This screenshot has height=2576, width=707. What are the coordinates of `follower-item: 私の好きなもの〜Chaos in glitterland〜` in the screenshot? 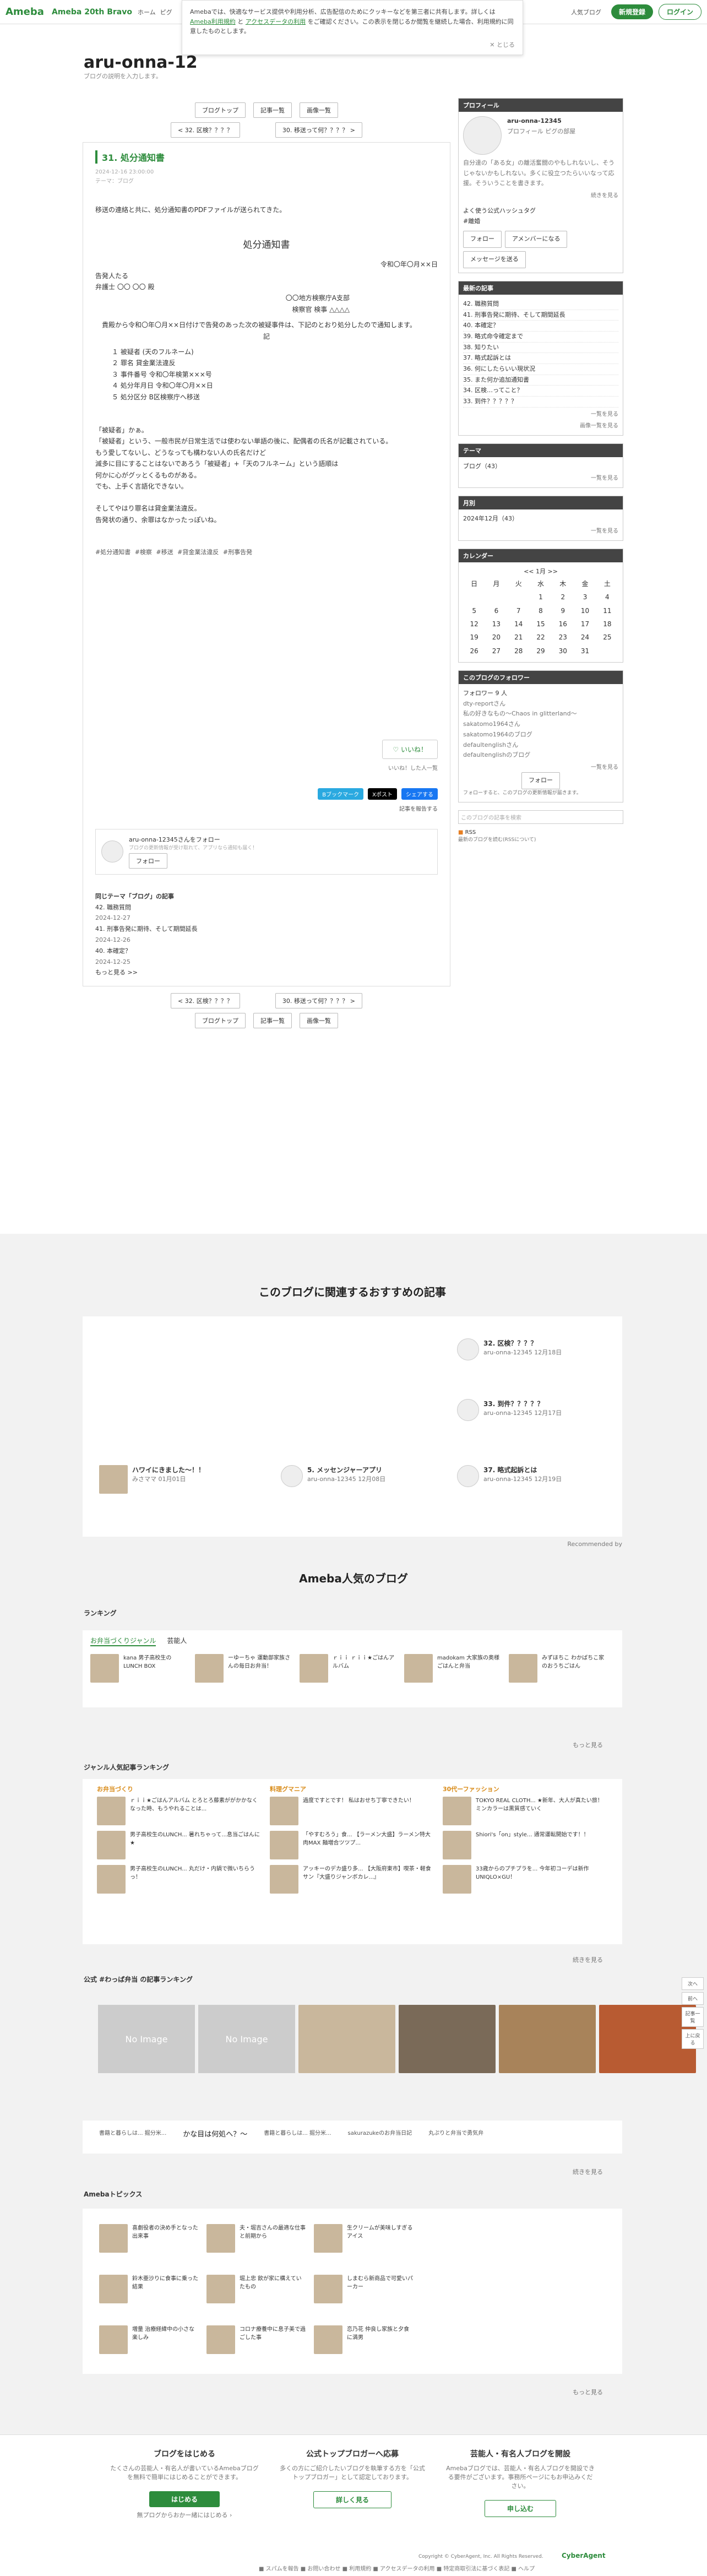 It's located at (540, 714).